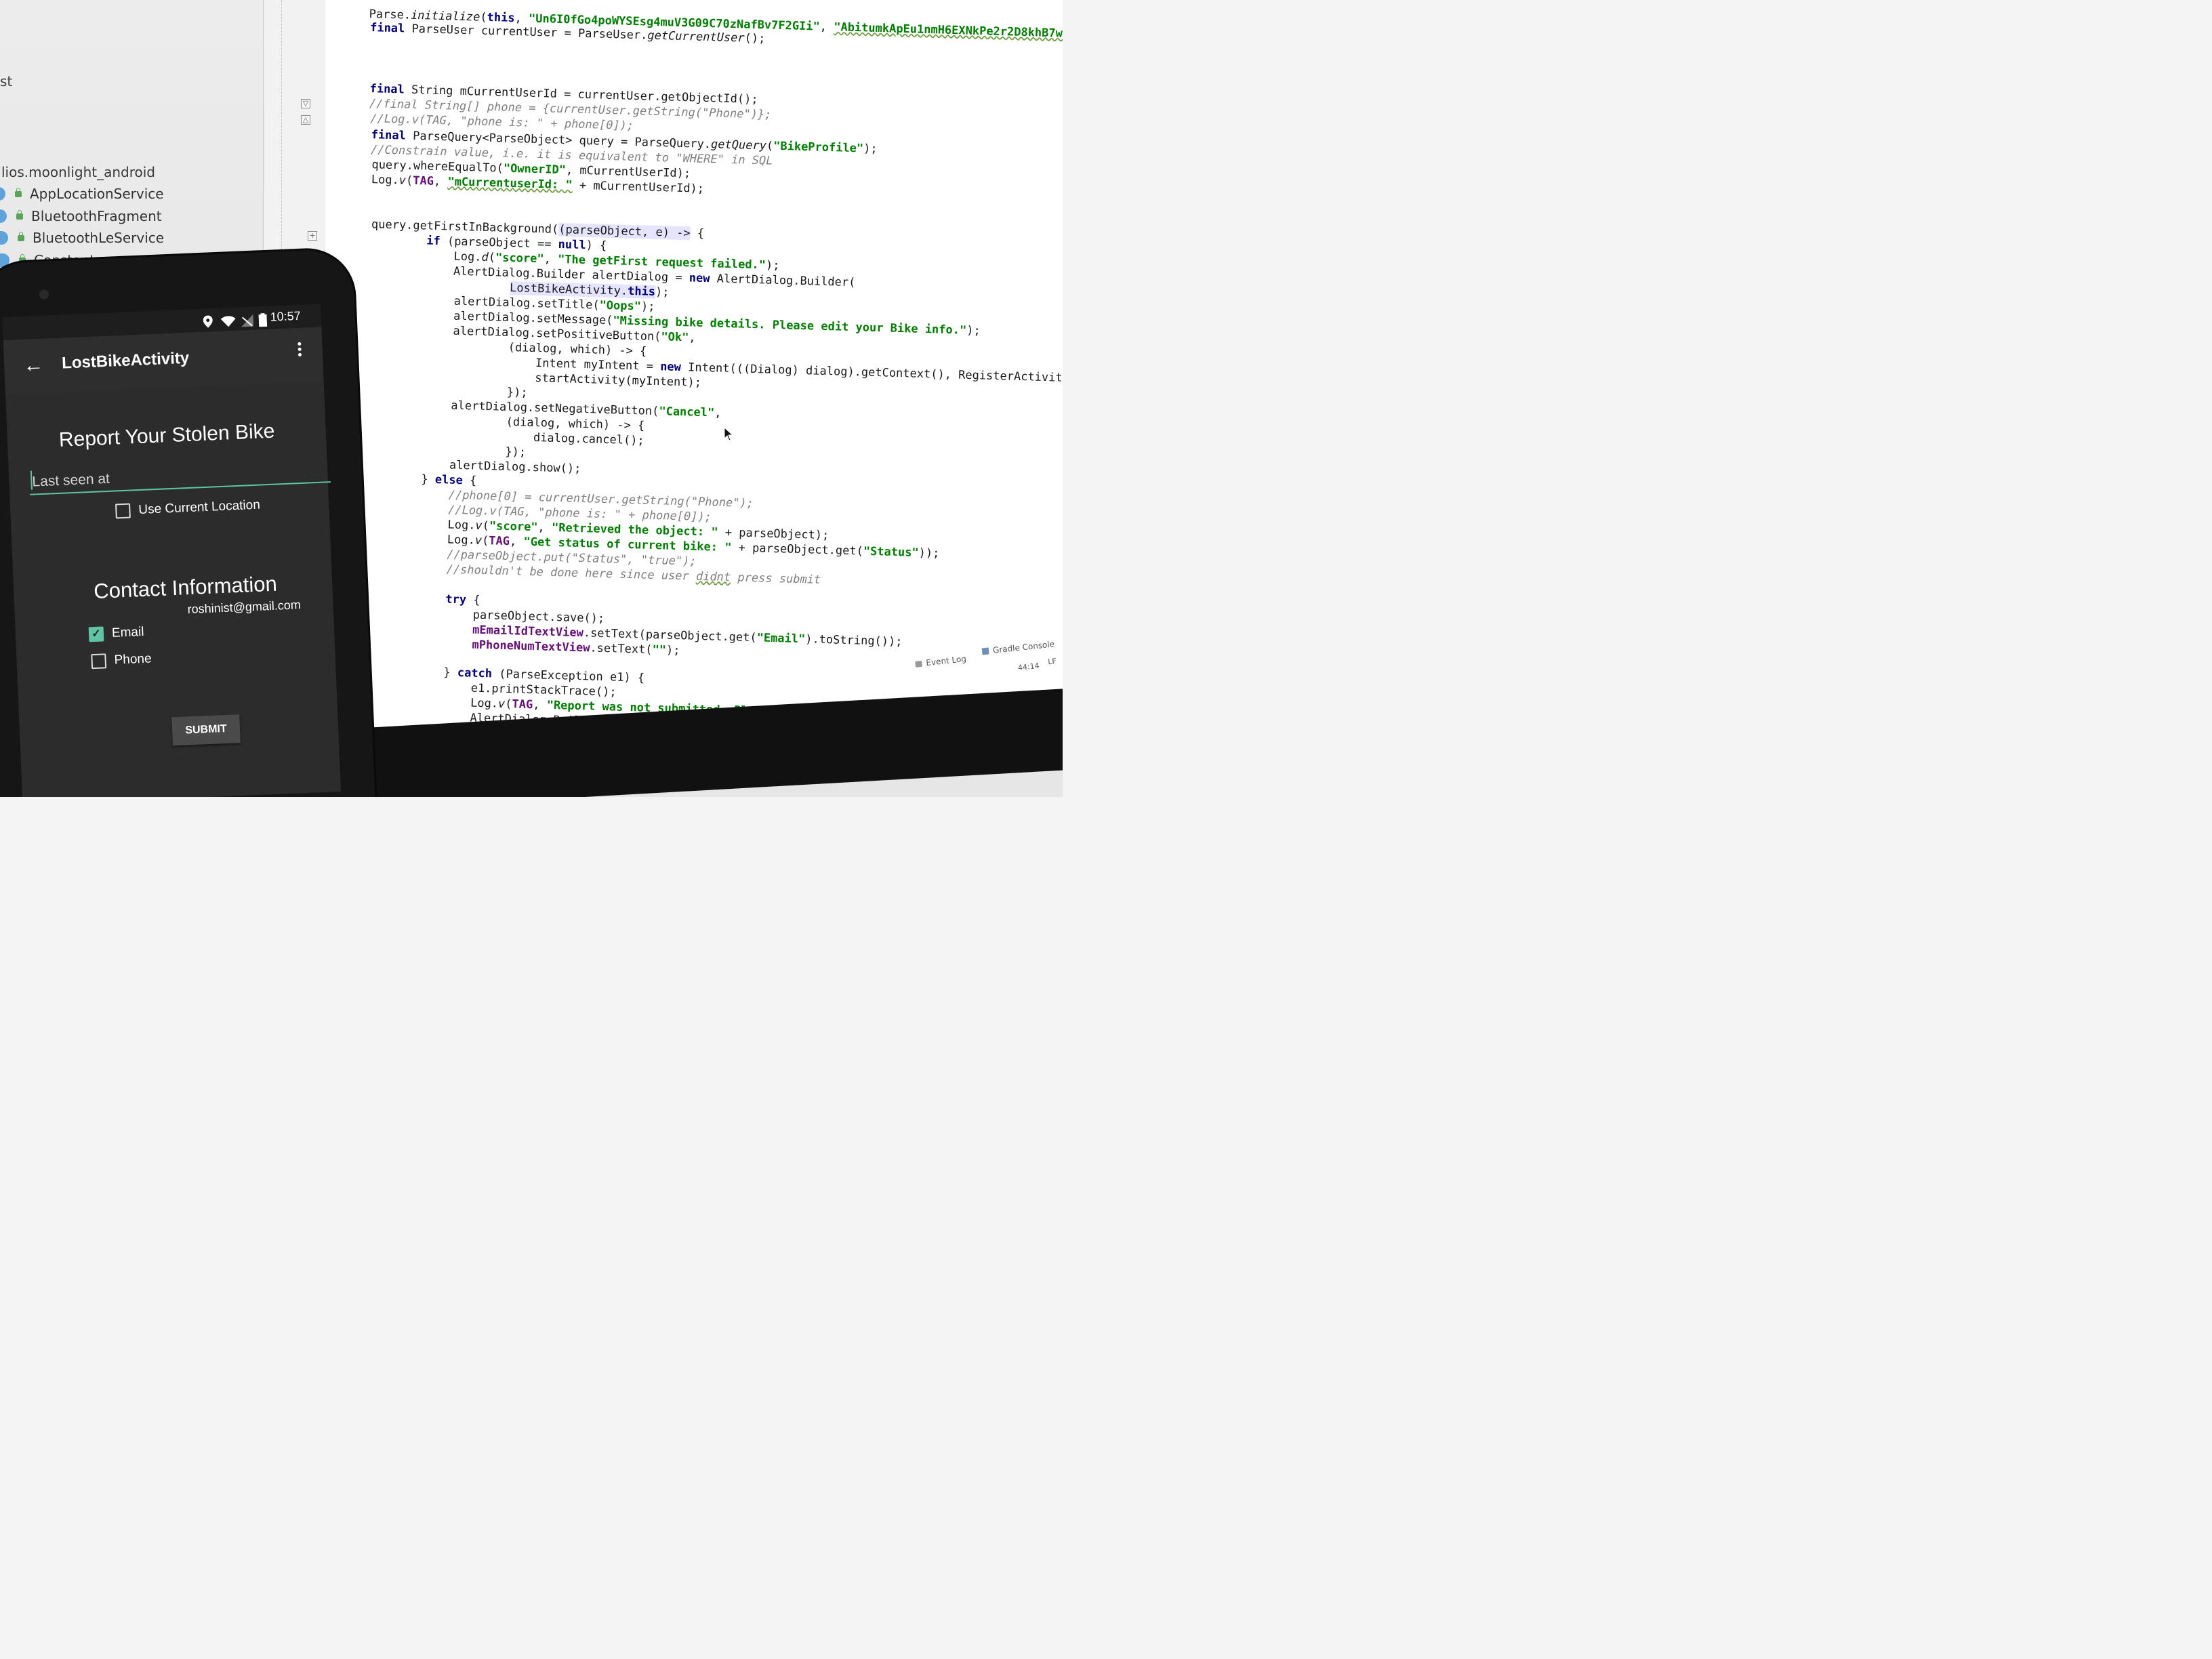 This screenshot has width=2212, height=1659. I want to click on code-token: "OwnerID", so click(535, 169).